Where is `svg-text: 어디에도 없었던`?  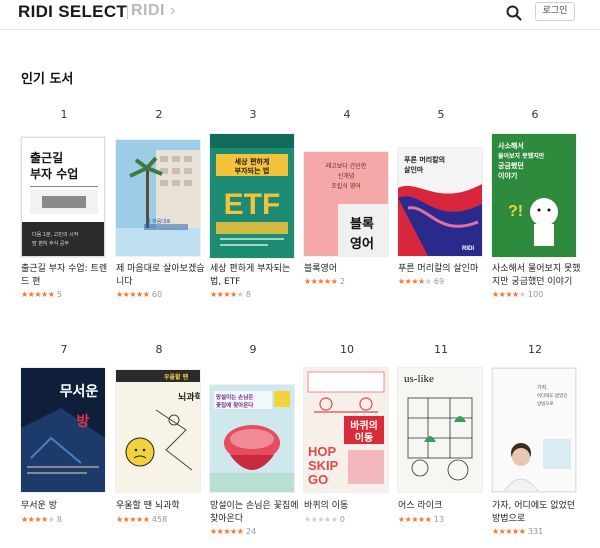 svg-text: 어디에도 없었던 is located at coordinates (552, 395).